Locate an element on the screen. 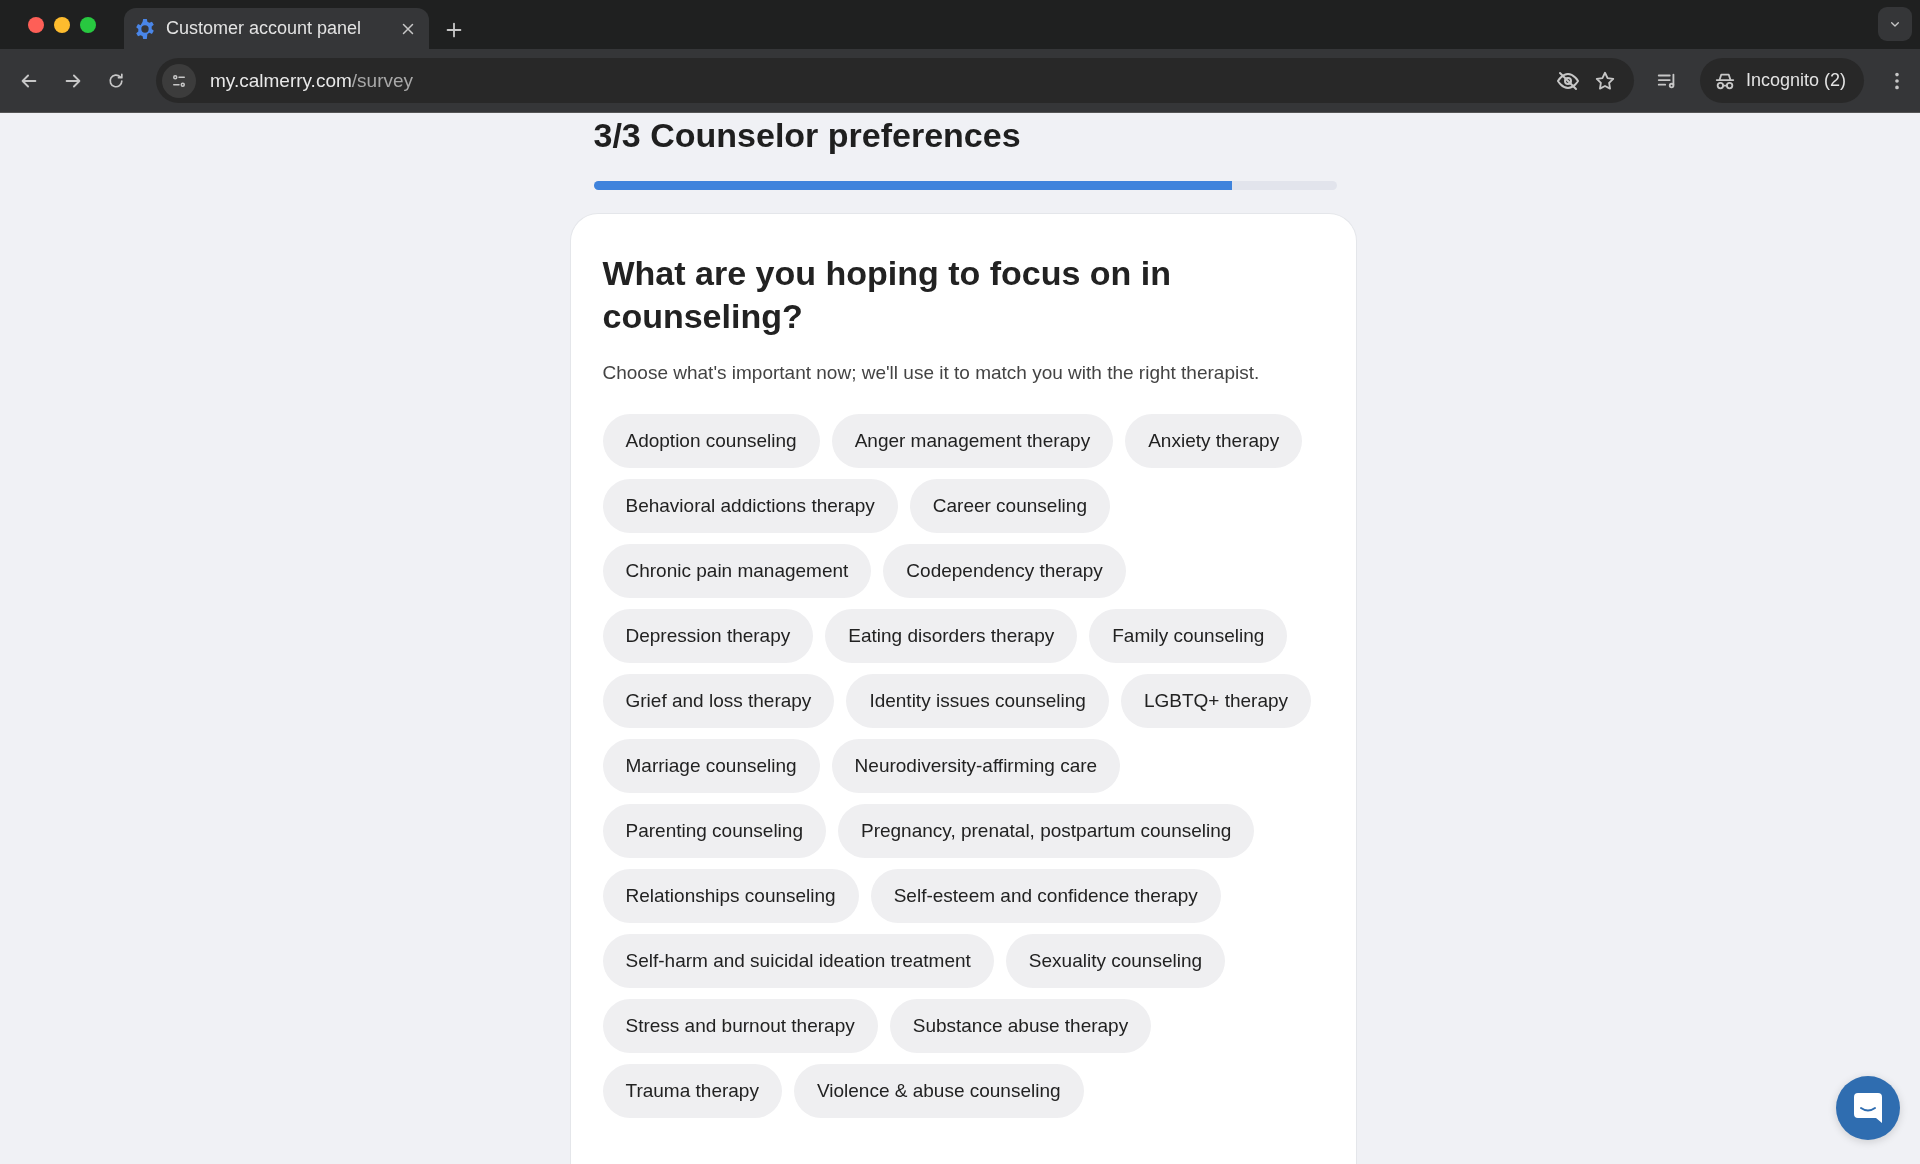 The image size is (1920, 1164). option-chip: Substance abuse therapy is located at coordinates (1020, 1026).